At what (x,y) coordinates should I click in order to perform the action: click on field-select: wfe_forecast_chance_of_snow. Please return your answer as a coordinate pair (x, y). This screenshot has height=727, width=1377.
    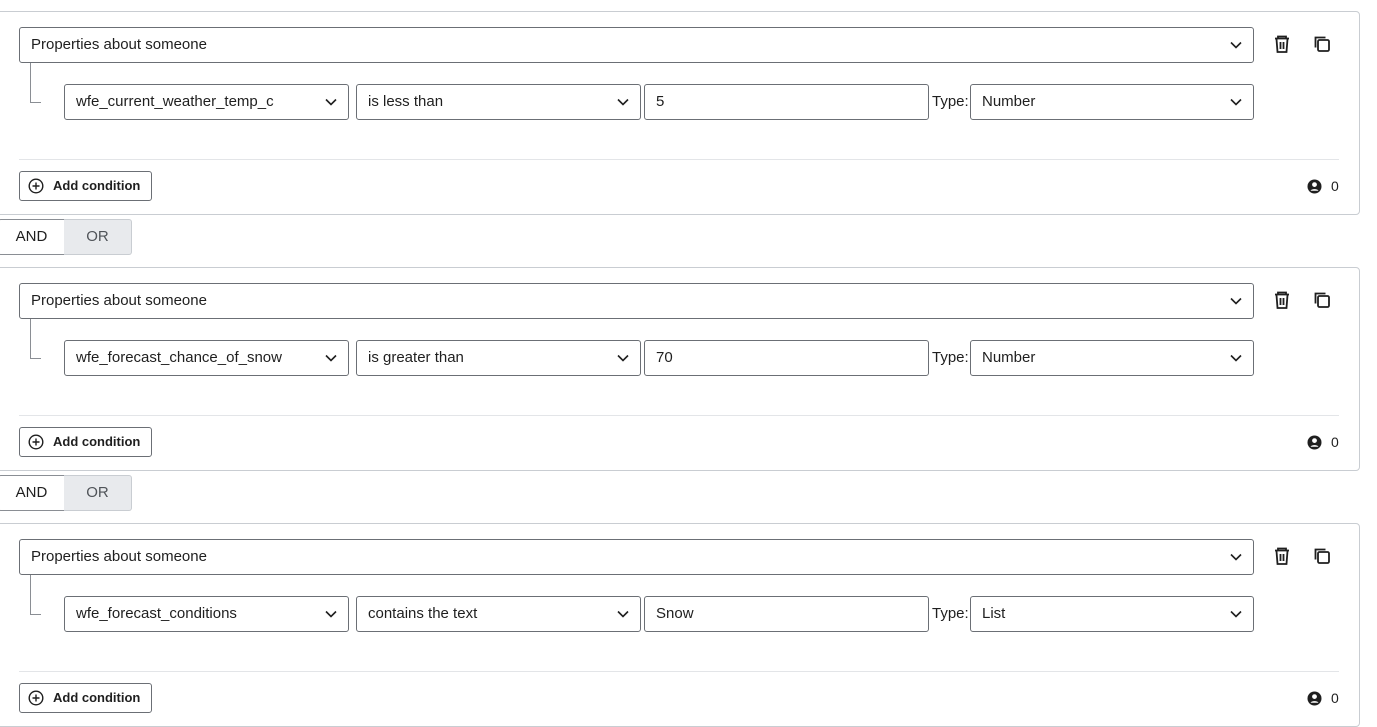
    Looking at the image, I should click on (206, 358).